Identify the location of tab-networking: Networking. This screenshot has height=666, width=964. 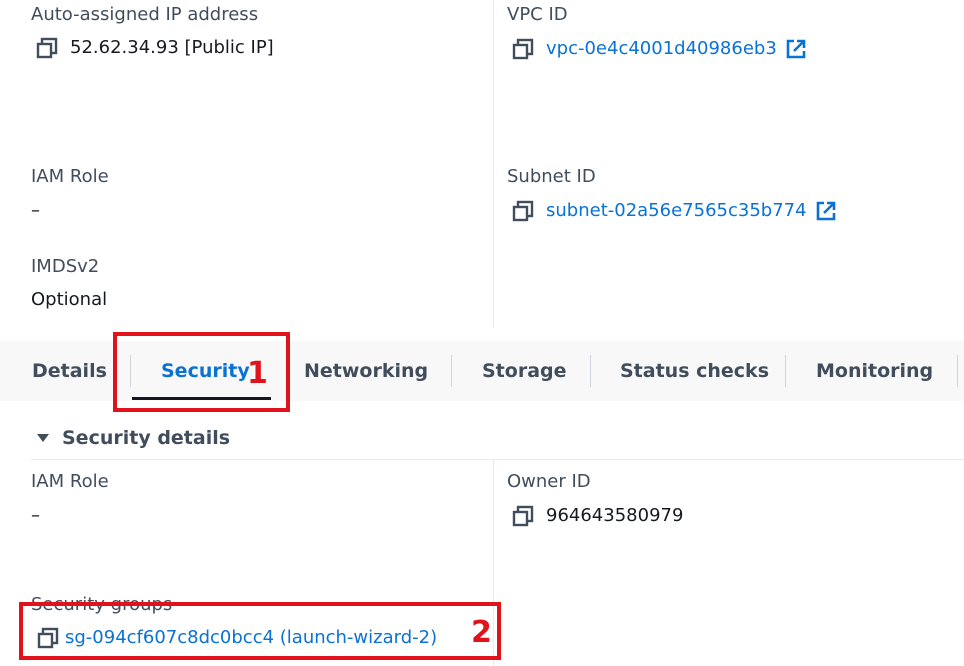
(366, 371).